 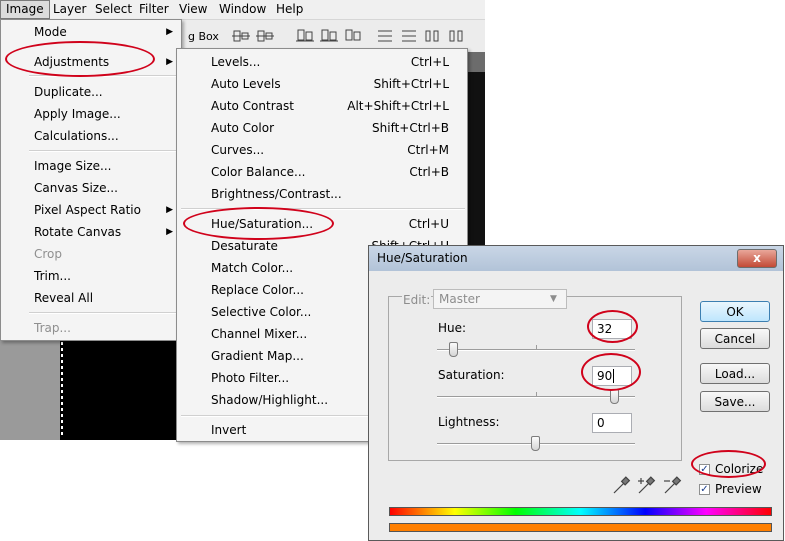 I want to click on menu-item-auto-contrast: Auto Contrast Alt+Shift+Ctrl+L, so click(x=322, y=106).